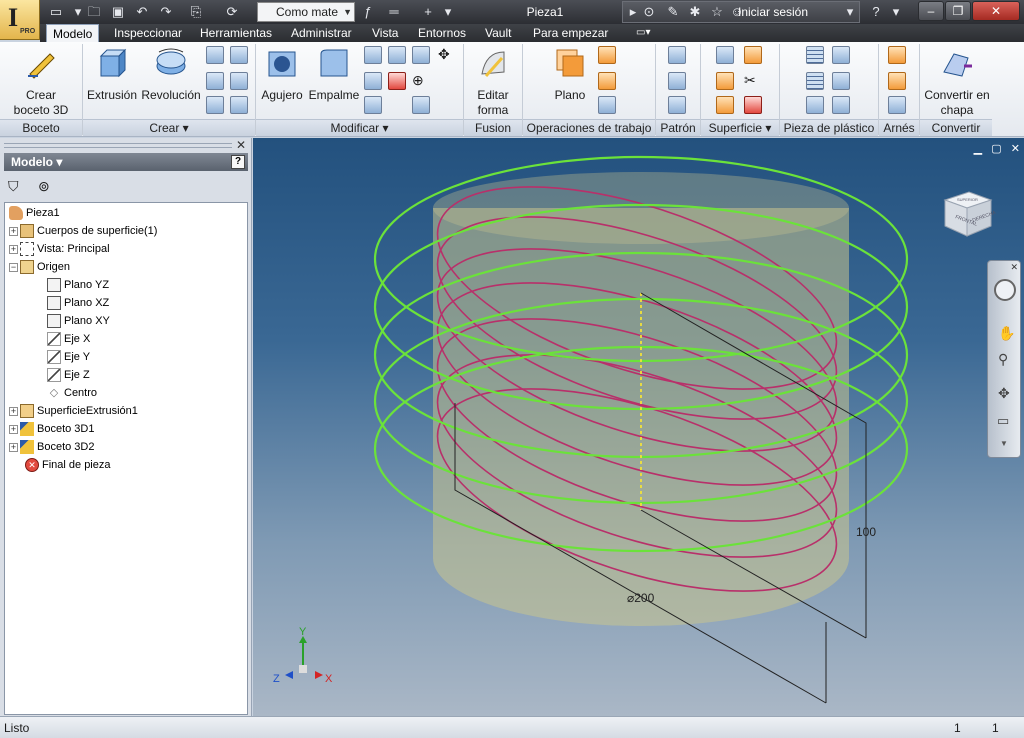 This screenshot has height=738, width=1024. Describe the element at coordinates (850, 12) in the screenshot. I see `signin-dropdown-icon: ▾` at that location.